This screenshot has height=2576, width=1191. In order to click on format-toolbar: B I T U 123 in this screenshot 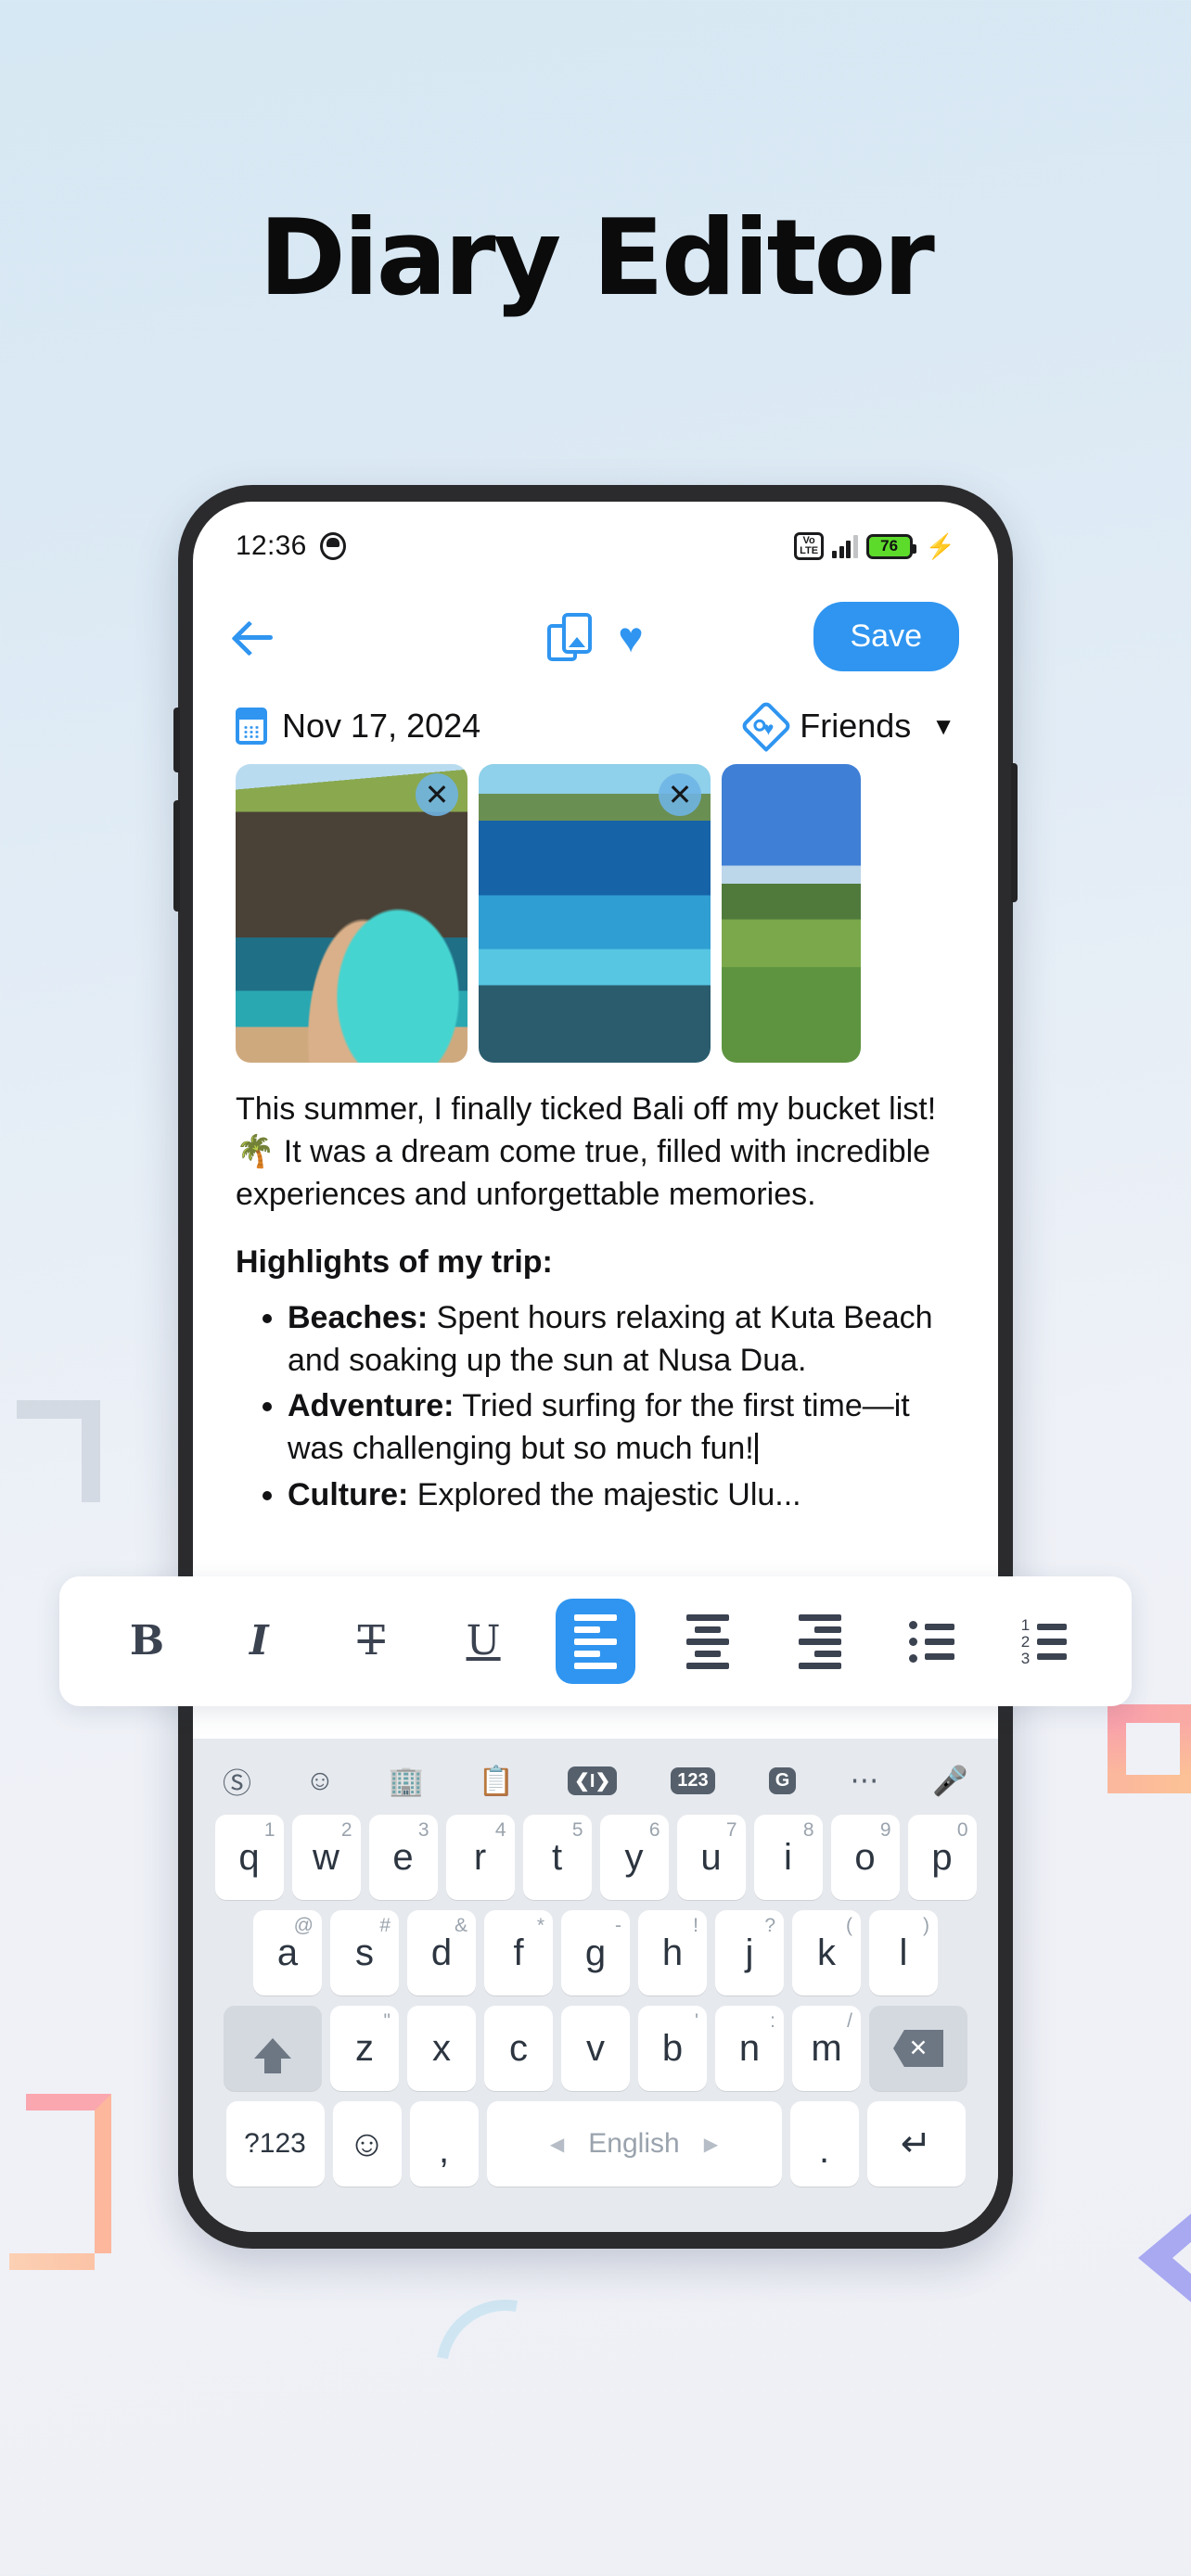, I will do `click(595, 1641)`.